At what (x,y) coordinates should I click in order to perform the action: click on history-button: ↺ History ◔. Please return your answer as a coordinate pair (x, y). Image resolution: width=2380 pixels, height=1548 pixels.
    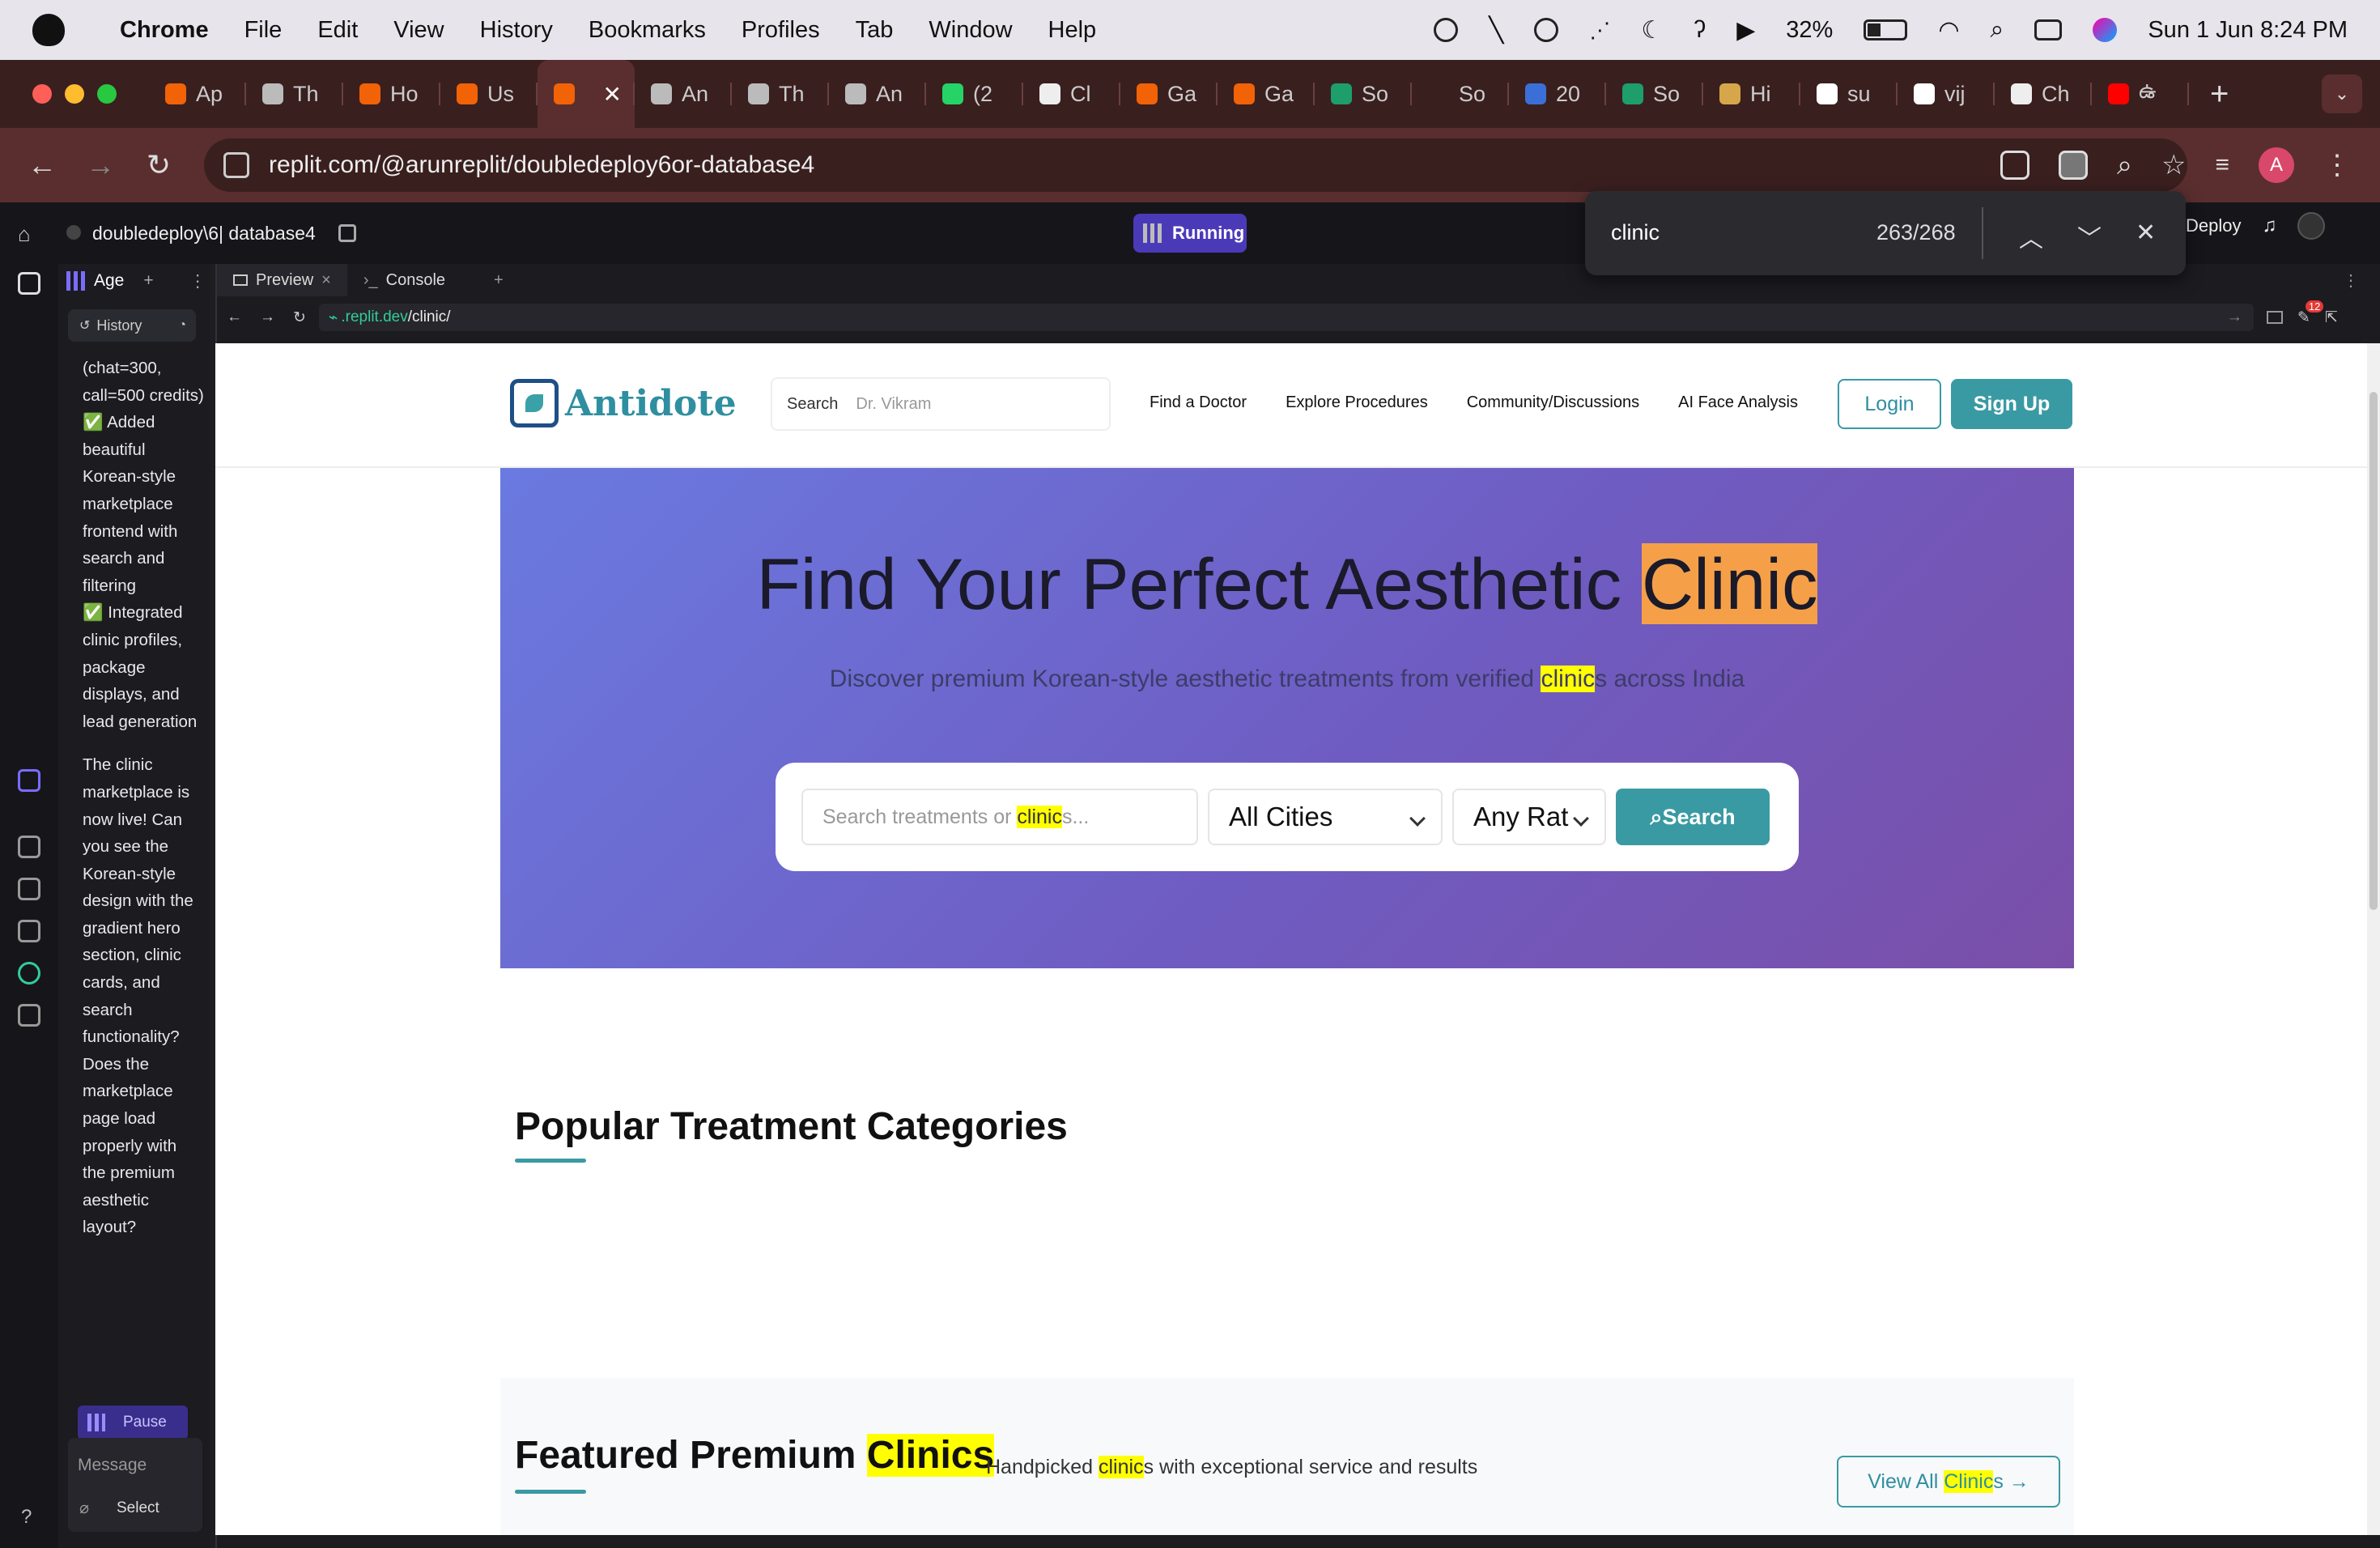
    Looking at the image, I should click on (132, 325).